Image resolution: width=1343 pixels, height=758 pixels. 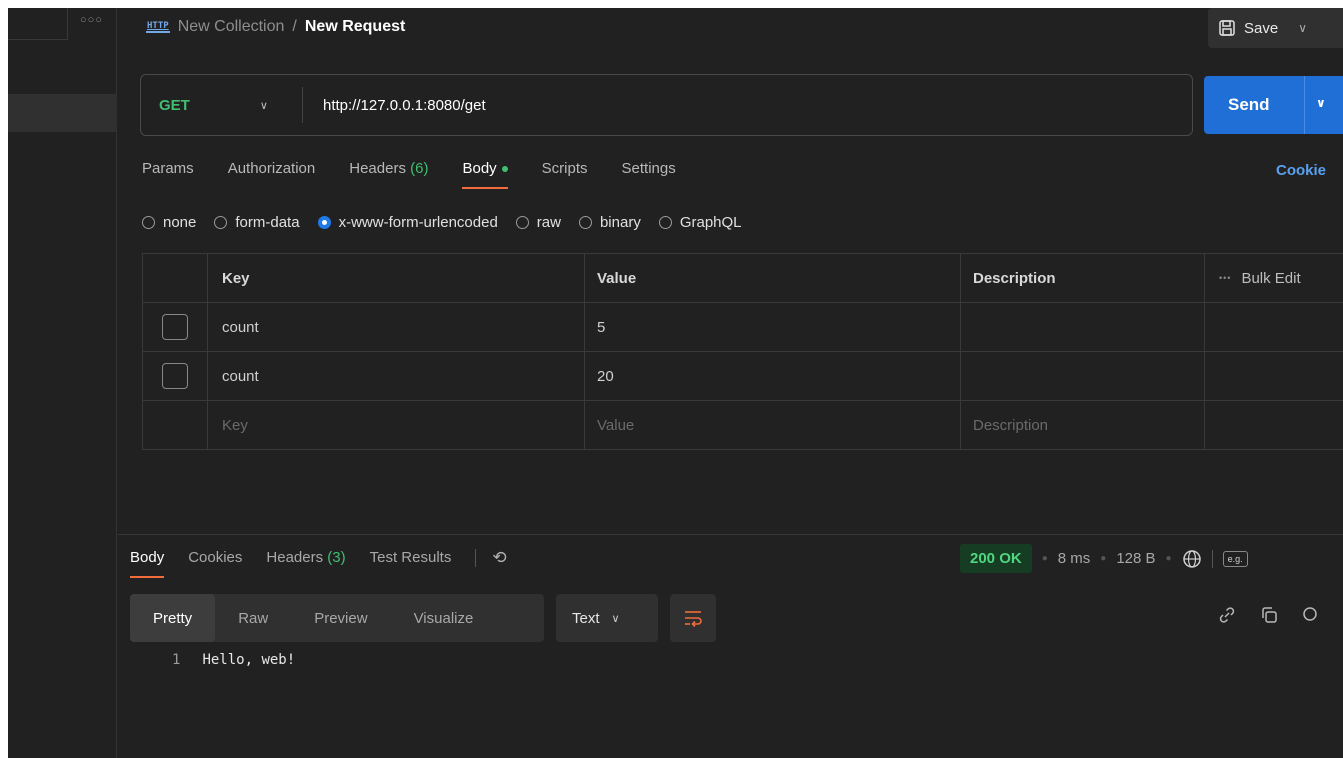 I want to click on search-icon, so click(x=1311, y=615).